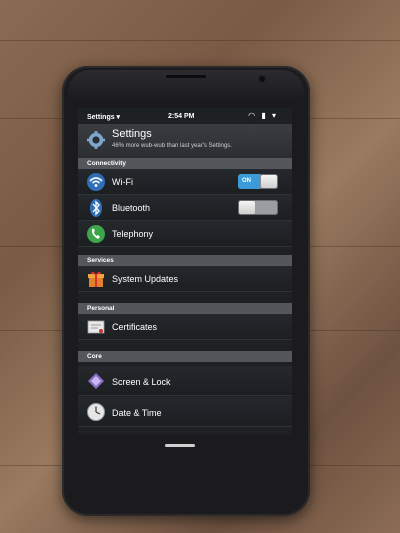  What do you see at coordinates (181, 116) in the screenshot?
I see `clock-time: 2:54 PM` at bounding box center [181, 116].